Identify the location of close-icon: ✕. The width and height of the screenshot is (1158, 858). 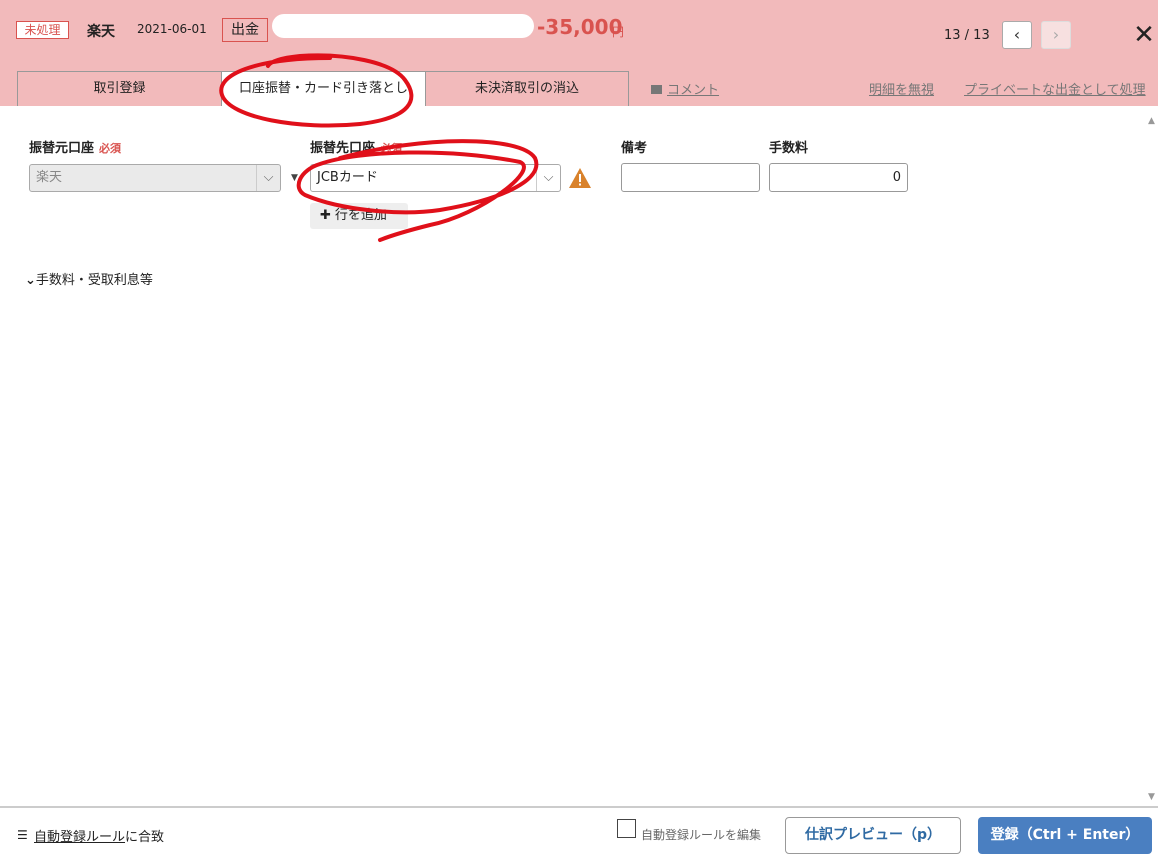
(1144, 35).